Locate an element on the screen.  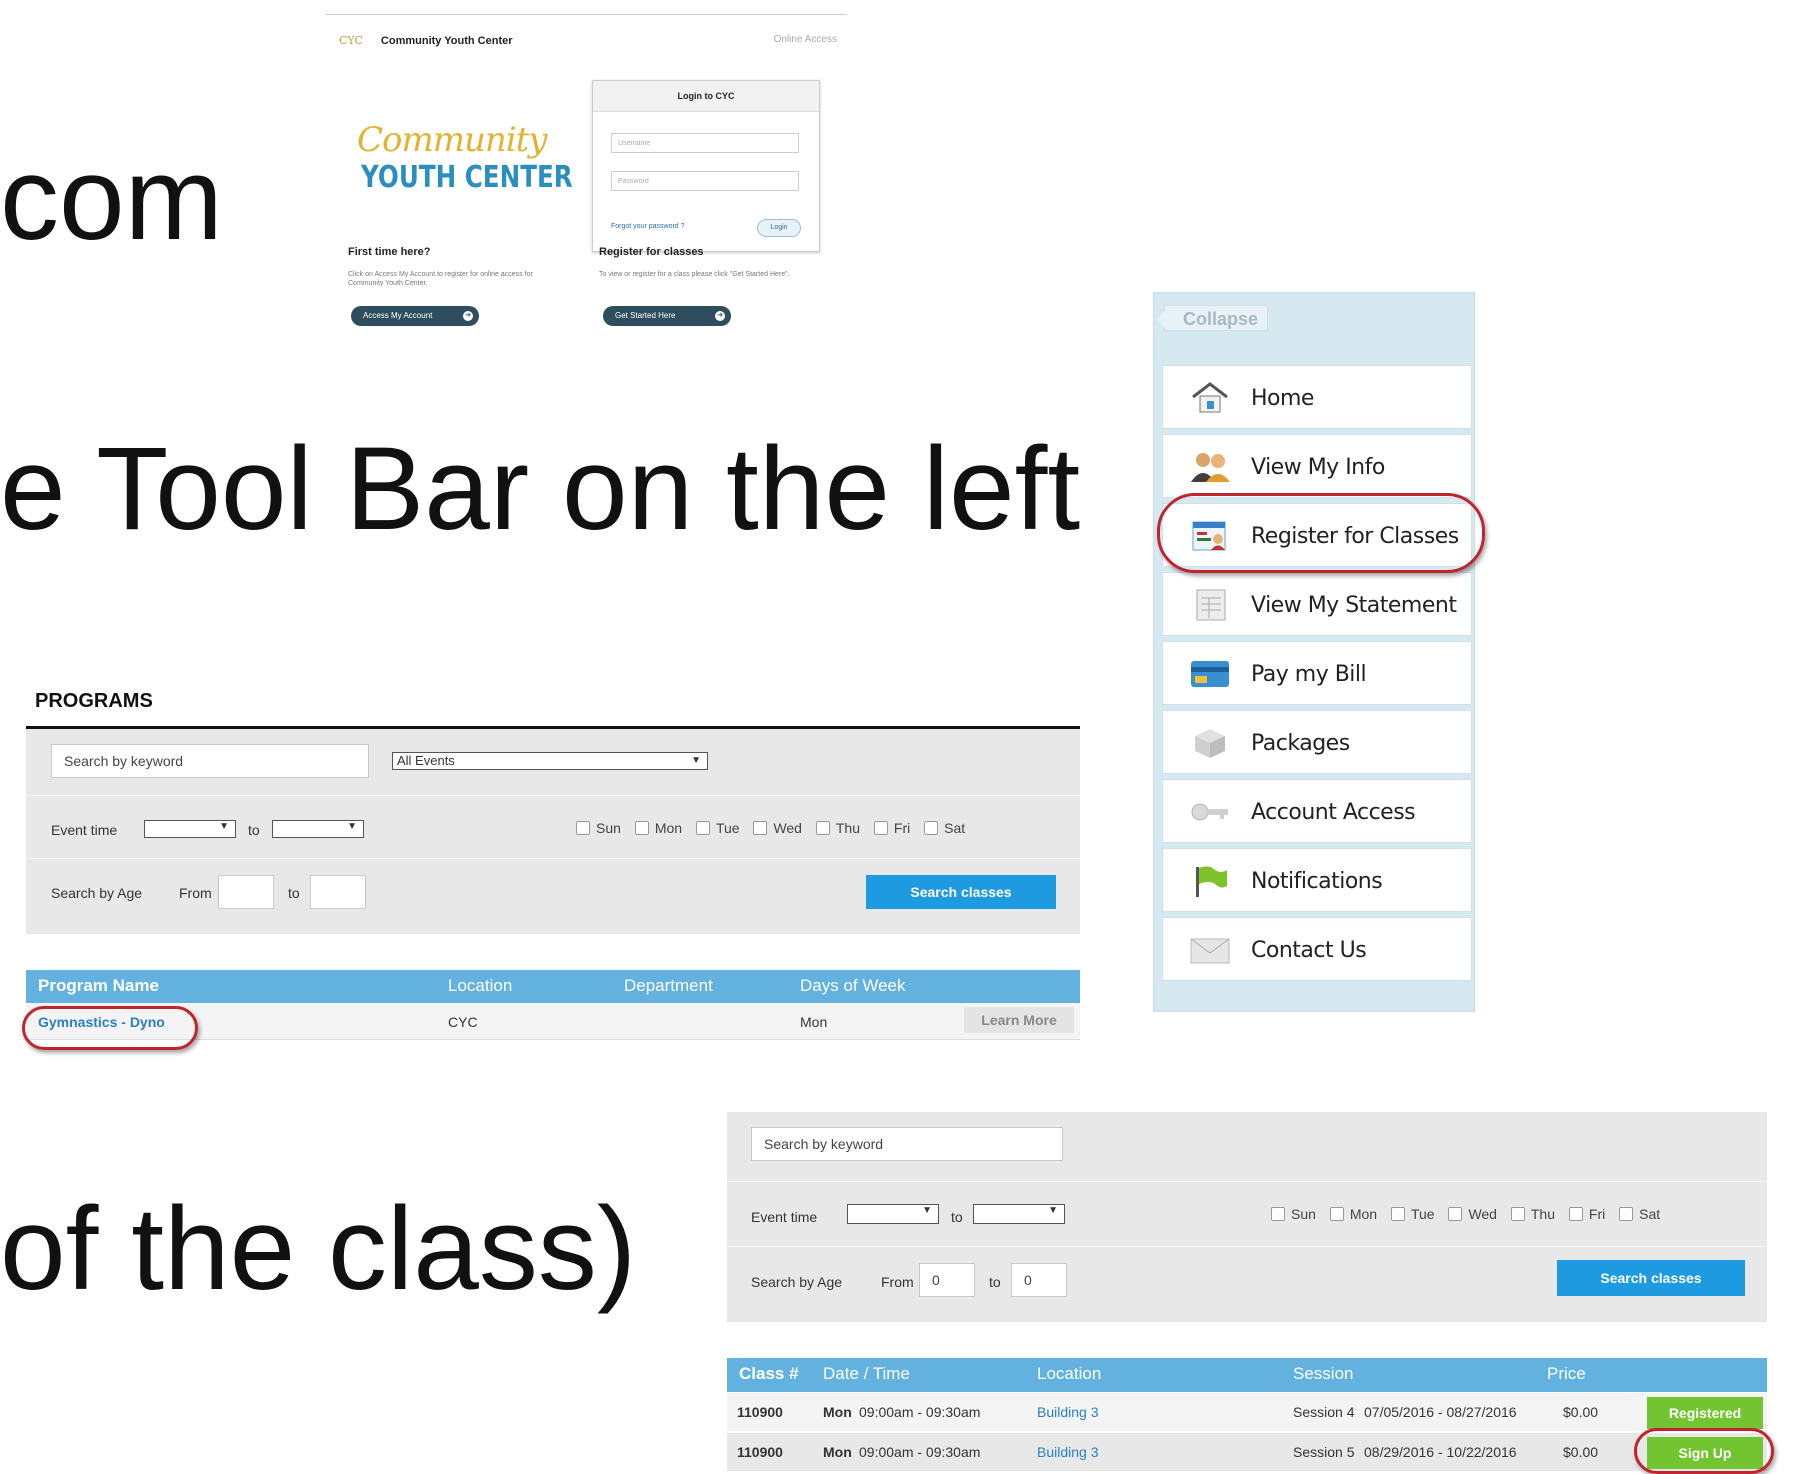
home-icon is located at coordinates (1210, 397).